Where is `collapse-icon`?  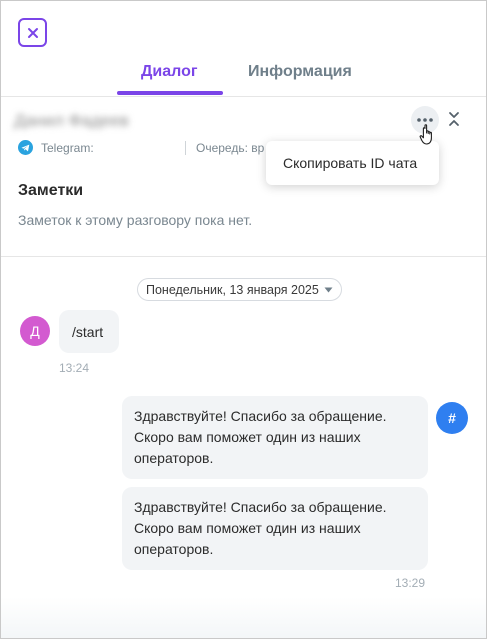
collapse-icon is located at coordinates (454, 119).